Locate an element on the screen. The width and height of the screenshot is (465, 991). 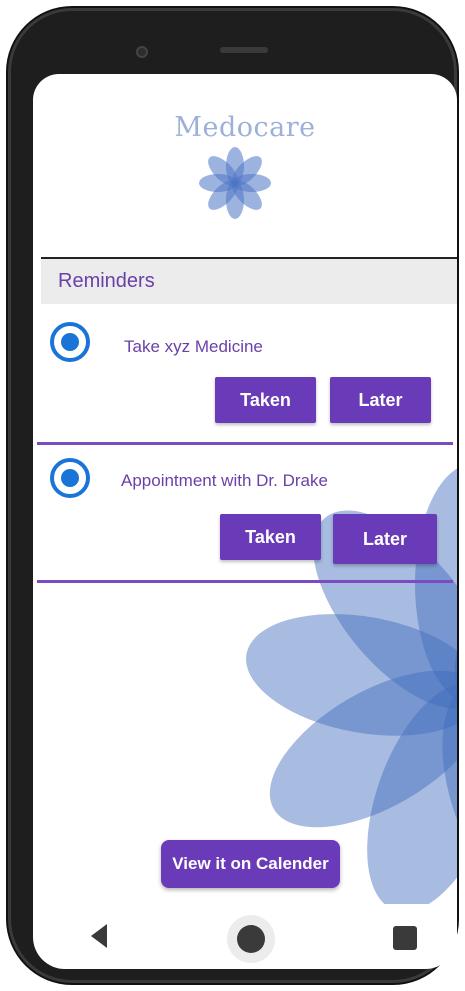
recents-icon is located at coordinates (405, 938).